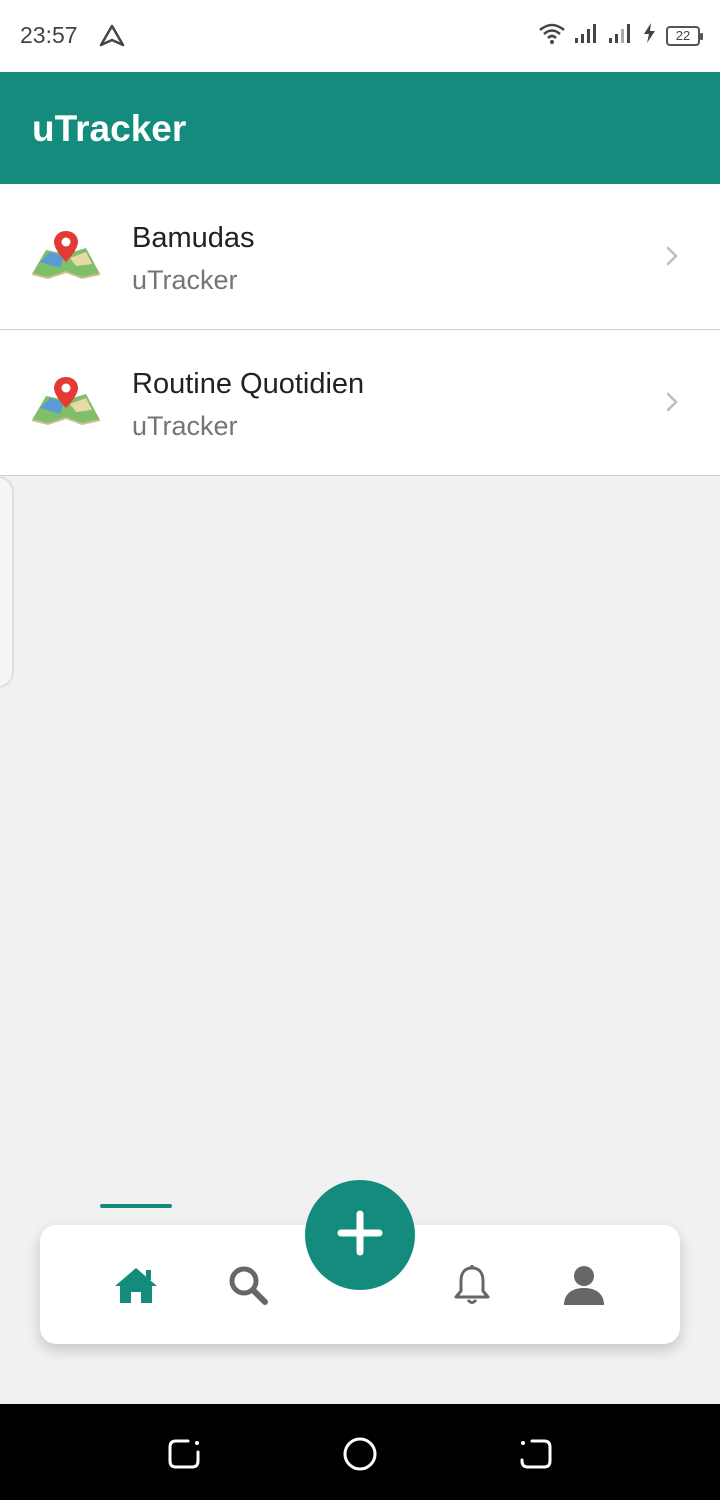  I want to click on nav-notifications-button, so click(472, 1287).